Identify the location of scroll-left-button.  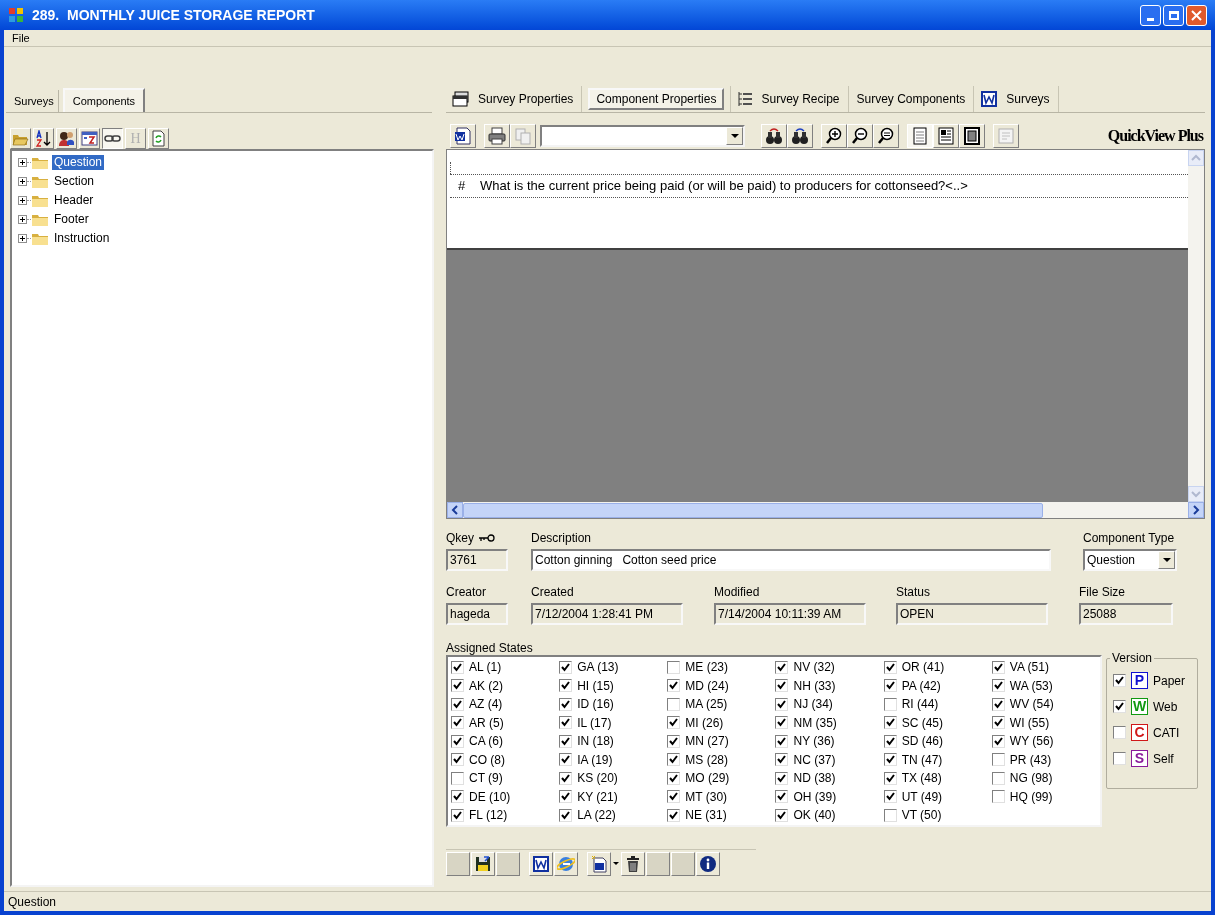
(455, 510).